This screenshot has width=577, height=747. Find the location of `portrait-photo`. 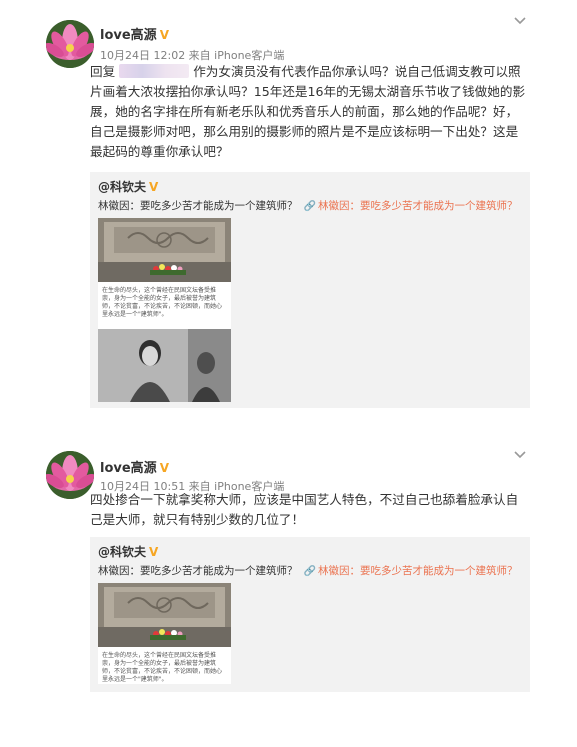

portrait-photo is located at coordinates (164, 365).